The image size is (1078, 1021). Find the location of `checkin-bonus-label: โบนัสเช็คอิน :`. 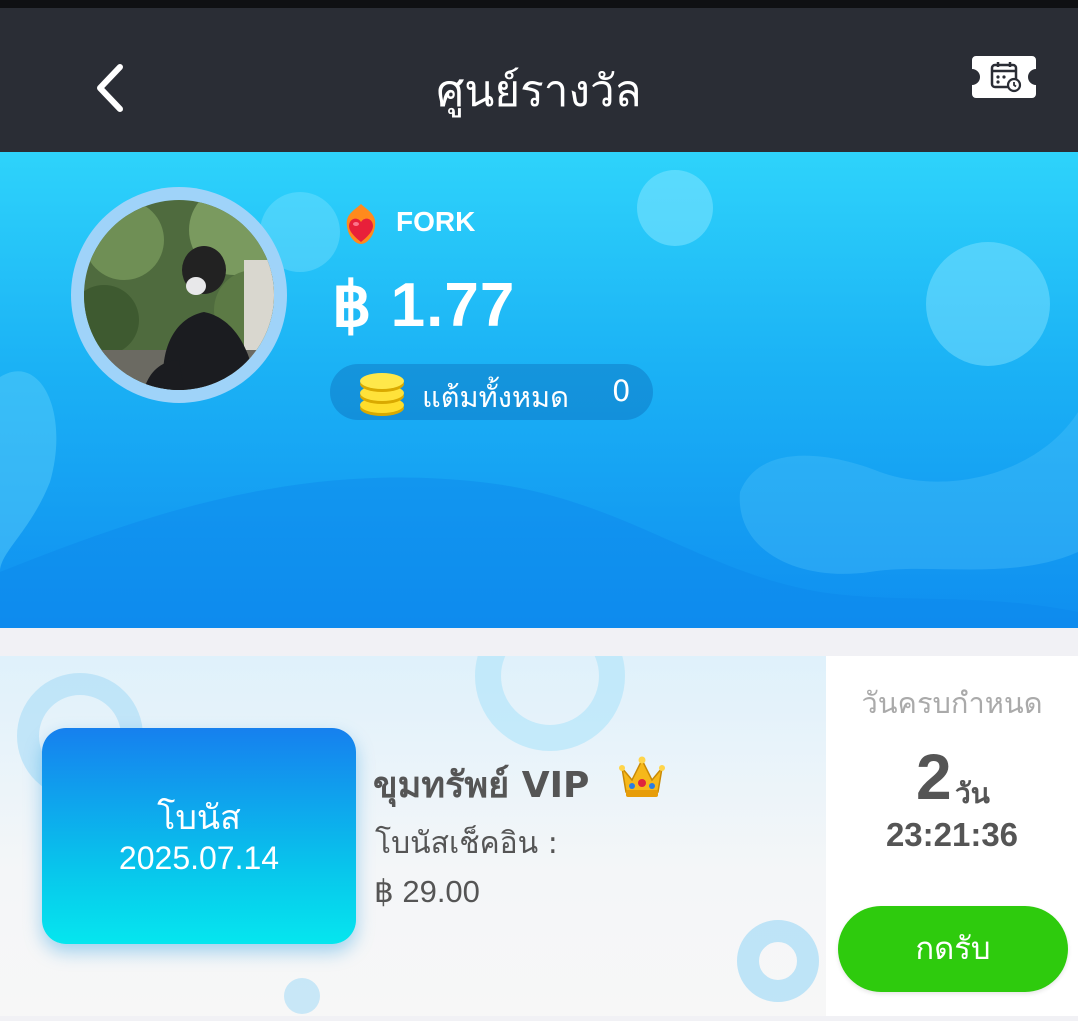

checkin-bonus-label: โบนัสเช็คอิน : is located at coordinates (466, 843).